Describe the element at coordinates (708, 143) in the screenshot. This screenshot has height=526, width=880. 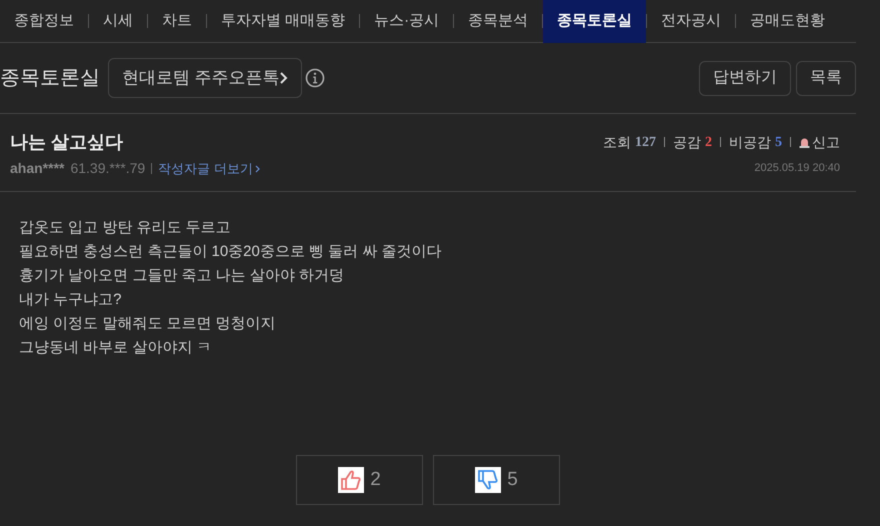
I see `stat-count: 2` at that location.